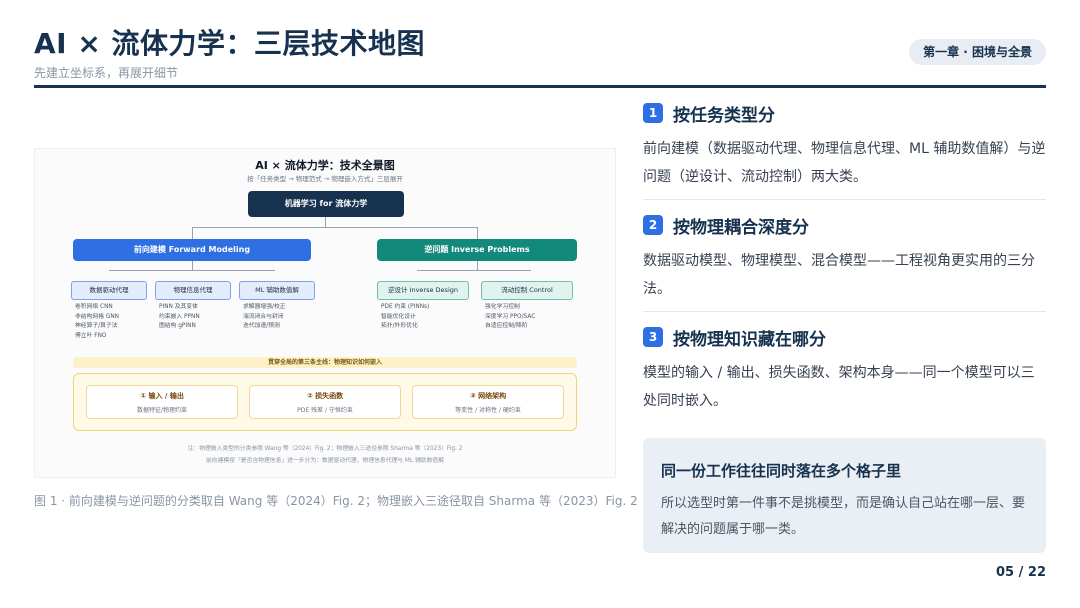 The image size is (1080, 608). What do you see at coordinates (653, 113) in the screenshot?
I see `section-number-badge: 1` at bounding box center [653, 113].